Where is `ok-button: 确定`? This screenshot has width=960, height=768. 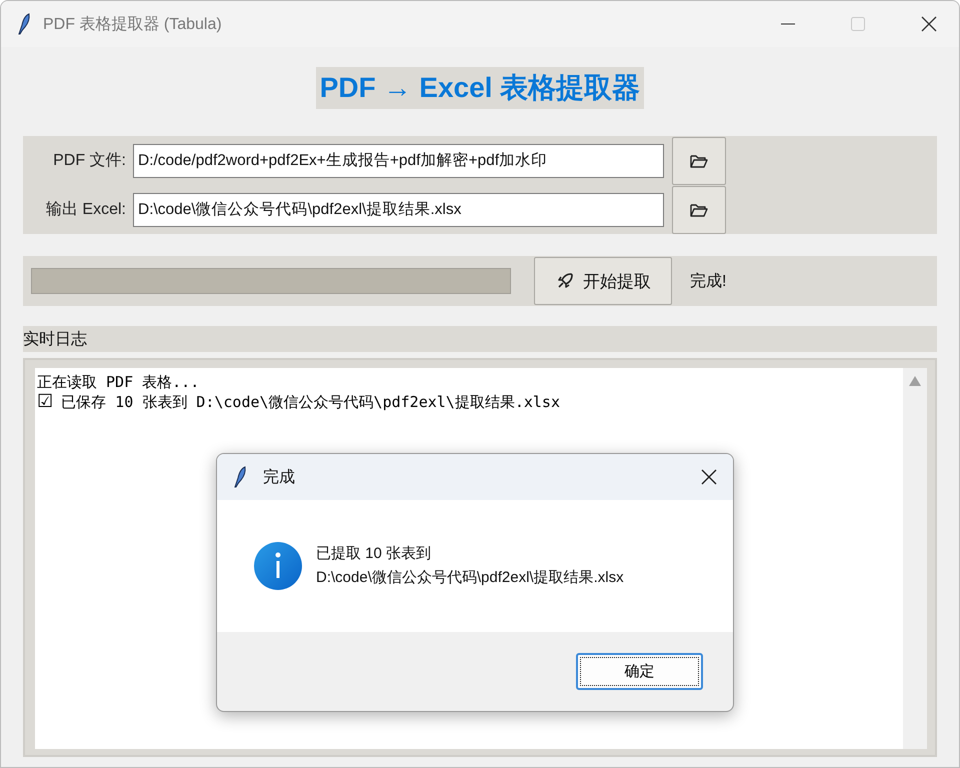
ok-button: 确定 is located at coordinates (639, 671).